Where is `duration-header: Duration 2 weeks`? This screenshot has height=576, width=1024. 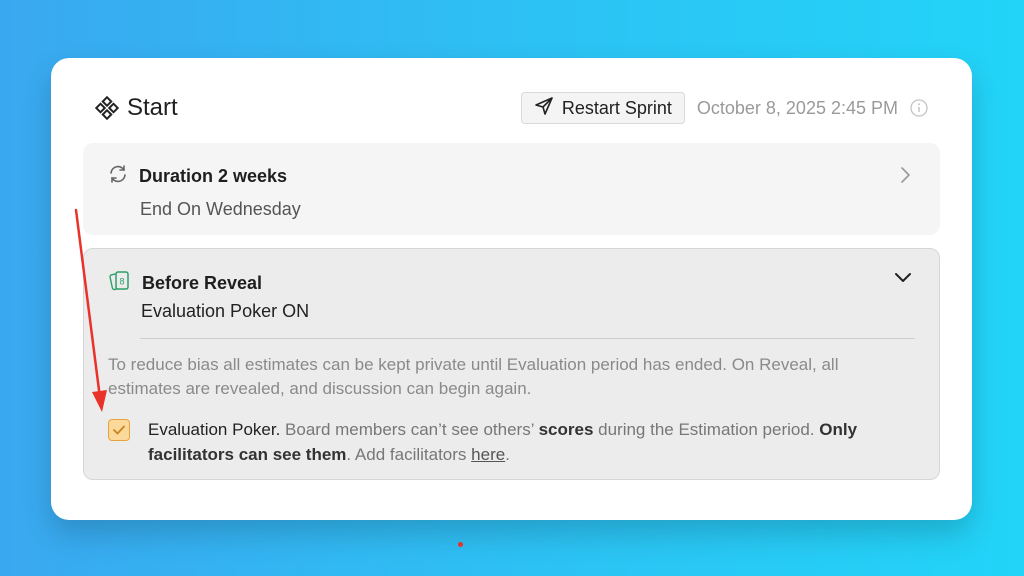
duration-header: Duration 2 weeks is located at coordinates (197, 176).